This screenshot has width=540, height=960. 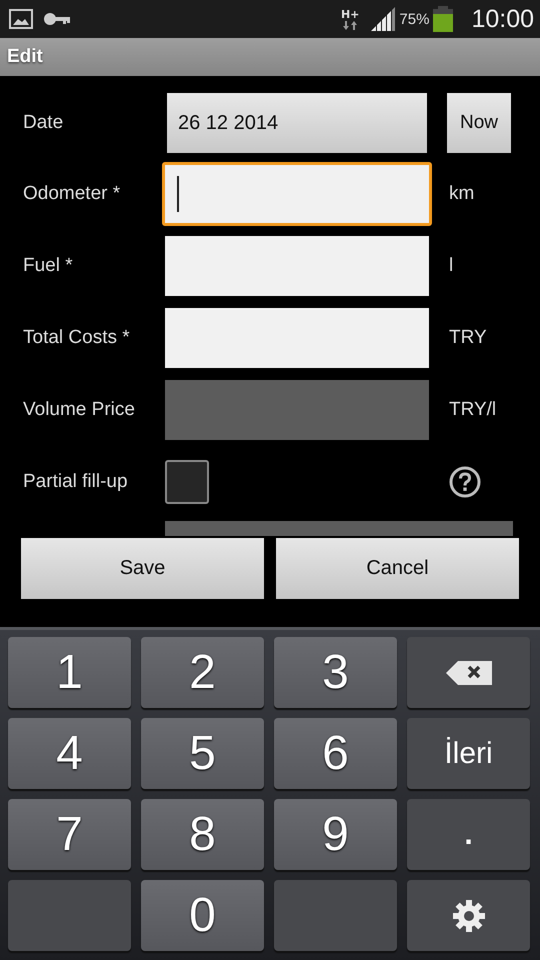 I want to click on digit-key: 0, so click(x=202, y=915).